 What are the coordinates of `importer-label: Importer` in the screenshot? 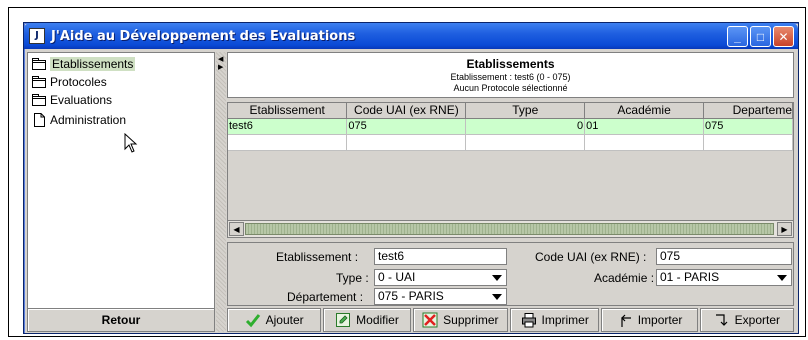 It's located at (660, 320).